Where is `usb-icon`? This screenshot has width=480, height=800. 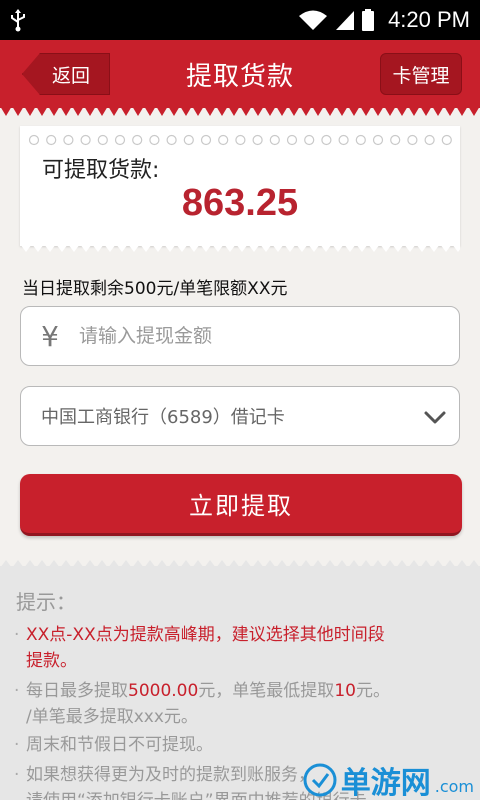 usb-icon is located at coordinates (18, 20).